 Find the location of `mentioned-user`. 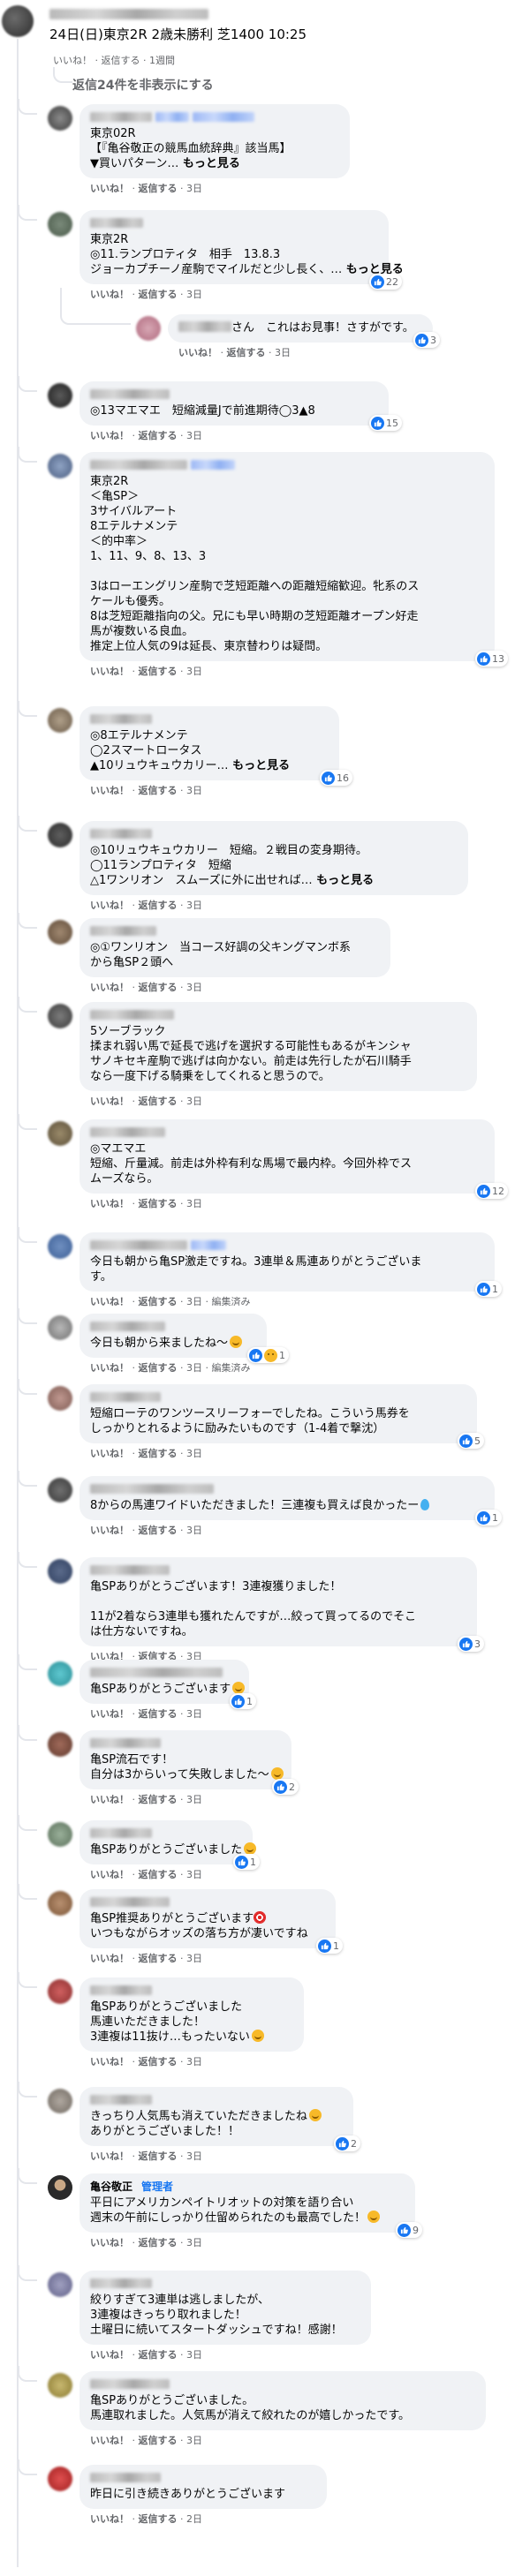

mentioned-user is located at coordinates (204, 327).